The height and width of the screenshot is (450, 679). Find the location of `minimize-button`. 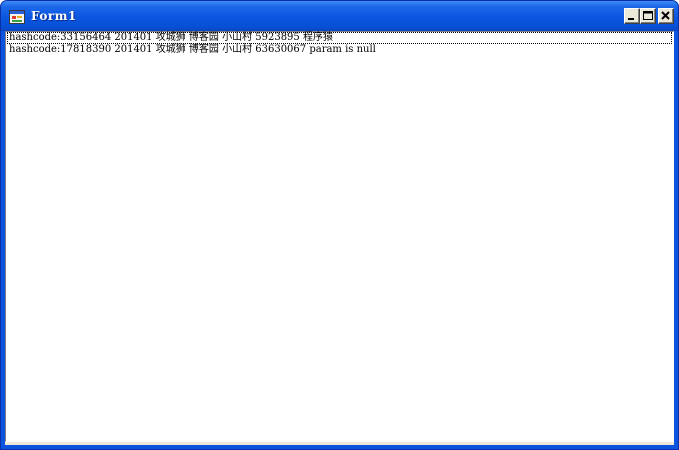

minimize-button is located at coordinates (632, 16).